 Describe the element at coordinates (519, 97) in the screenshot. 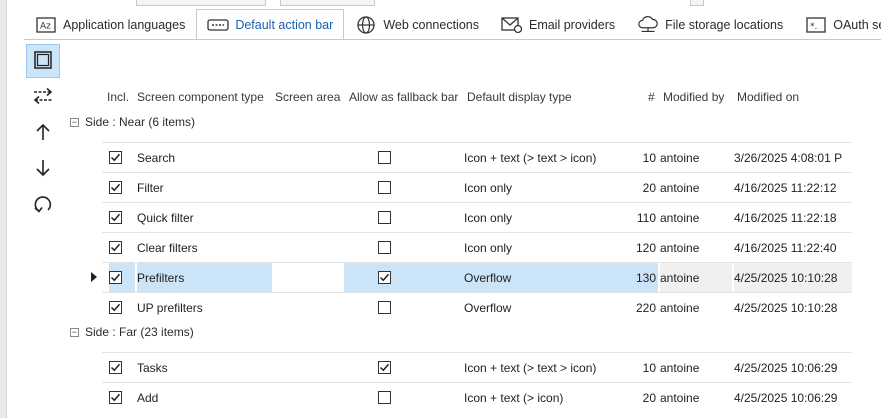

I see `column-header-display-type: Default display type` at that location.